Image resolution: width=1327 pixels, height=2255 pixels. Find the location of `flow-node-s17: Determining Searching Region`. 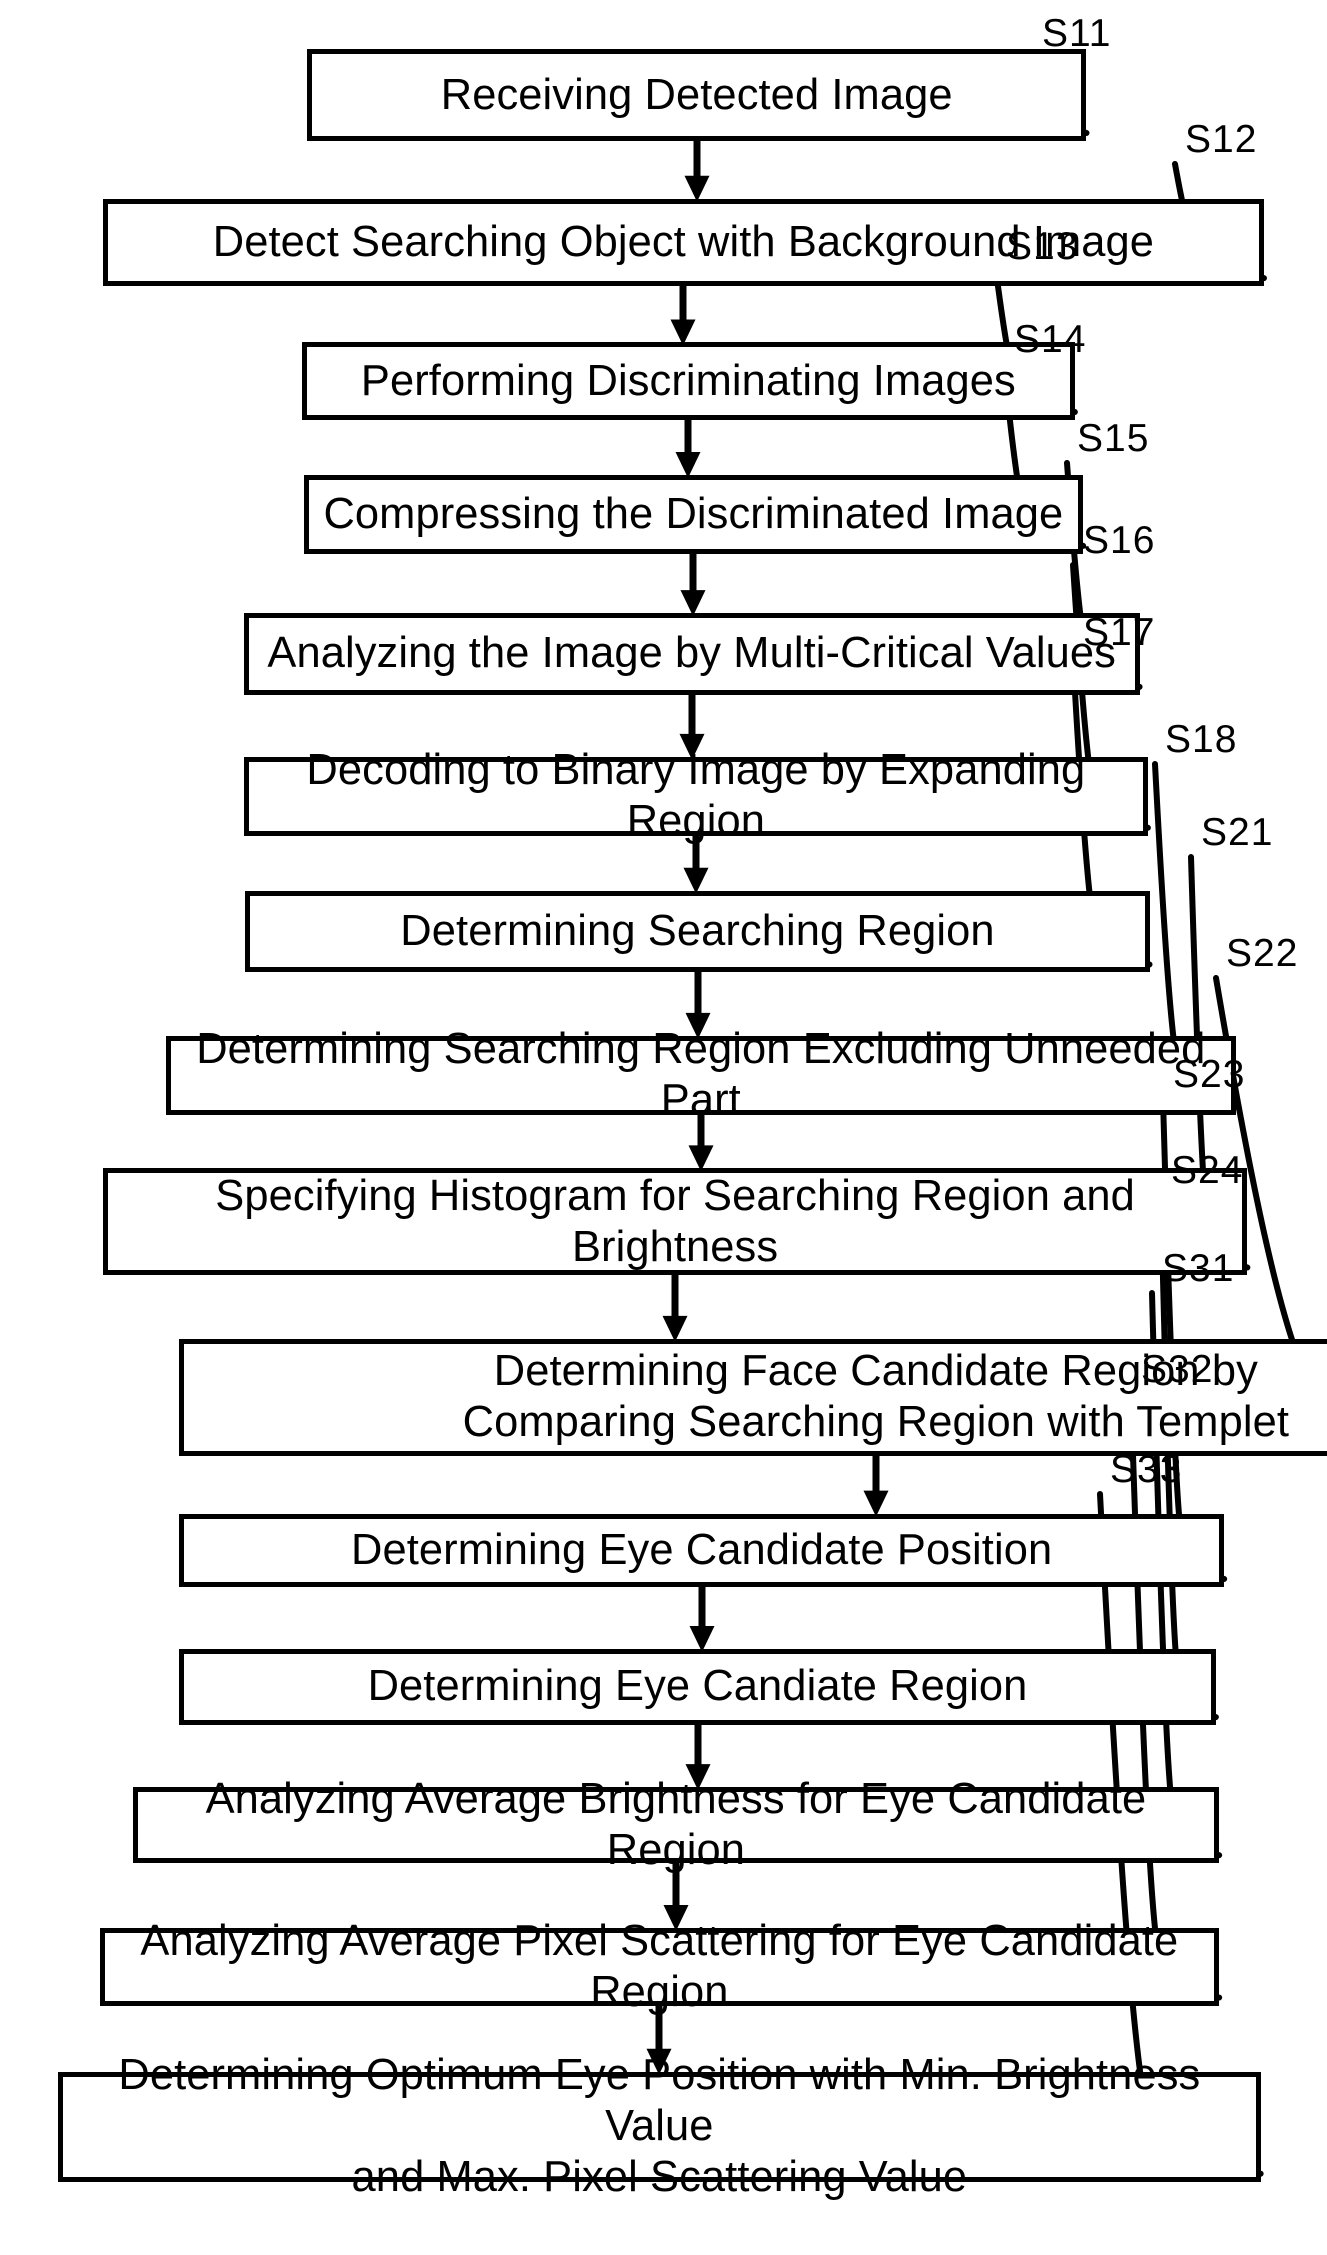

flow-node-s17: Determining Searching Region is located at coordinates (697, 931).